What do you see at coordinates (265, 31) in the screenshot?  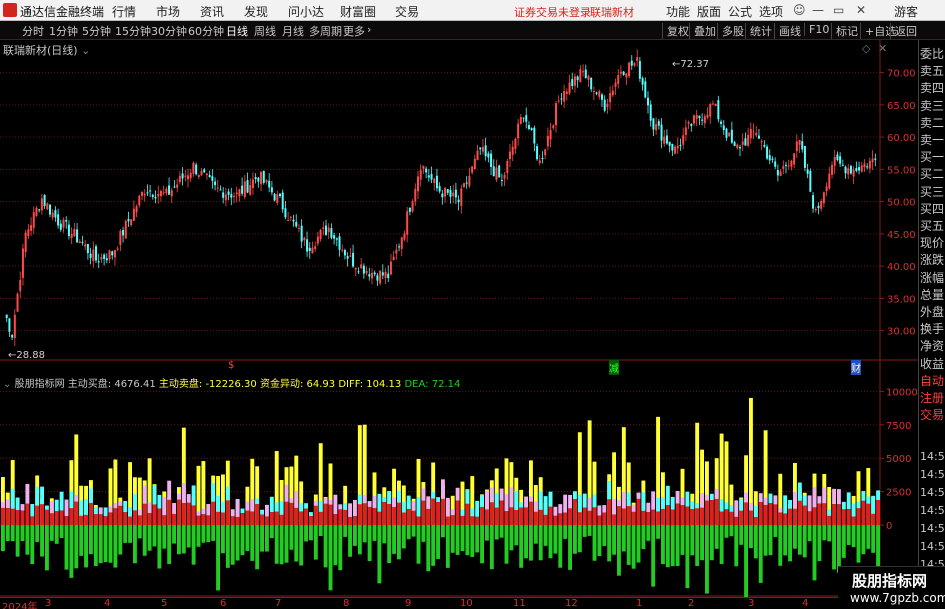 I see `tab-weekly: 周线` at bounding box center [265, 31].